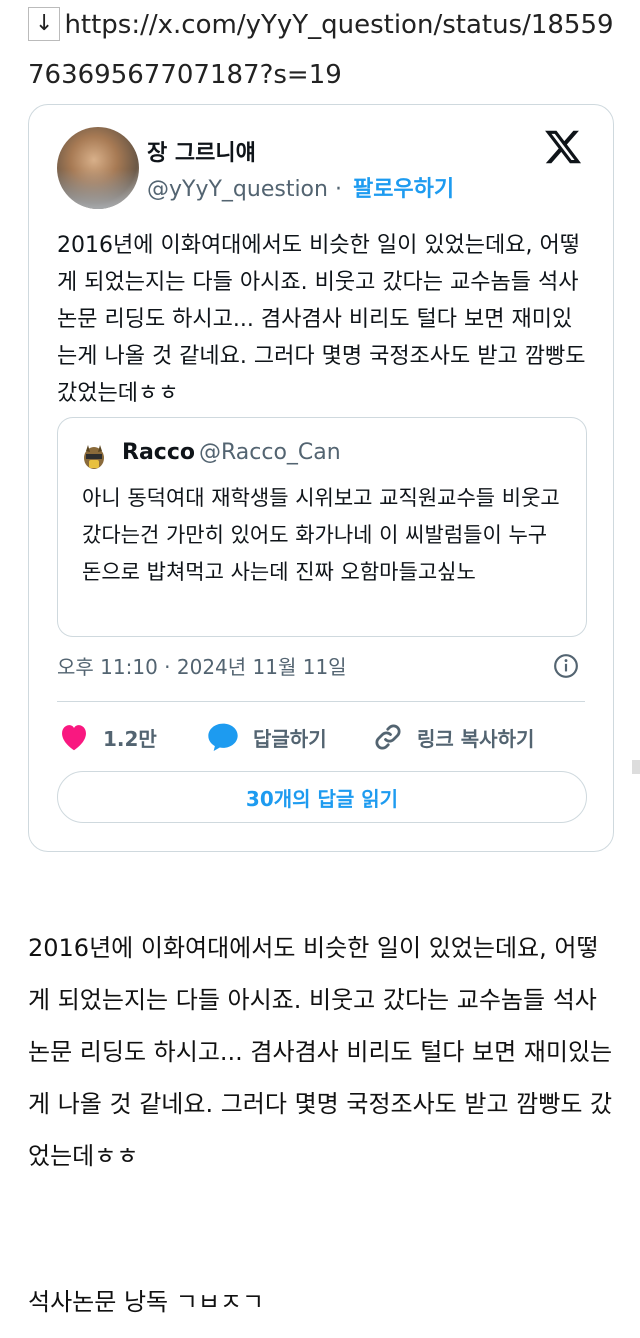 The width and height of the screenshot is (640, 1338). What do you see at coordinates (44, 24) in the screenshot?
I see `download-arrow-icon: ↓` at bounding box center [44, 24].